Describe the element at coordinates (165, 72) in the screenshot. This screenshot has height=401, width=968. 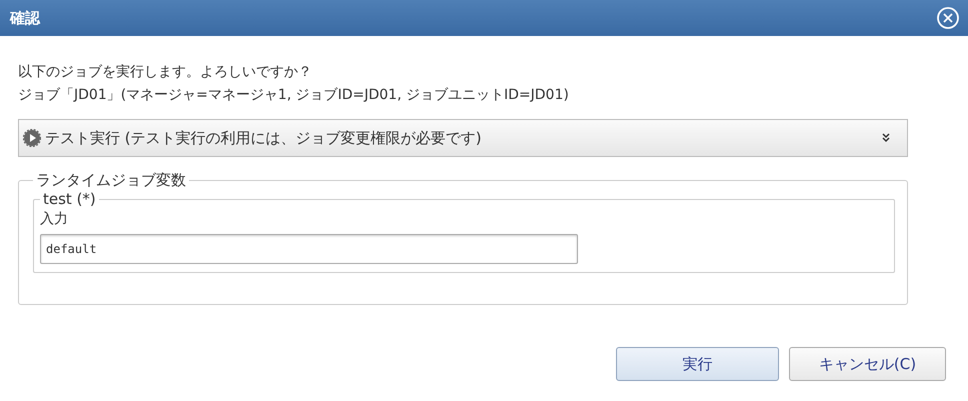
I see `message-text: 以下のジョブを実行します。よろしいですか？` at that location.